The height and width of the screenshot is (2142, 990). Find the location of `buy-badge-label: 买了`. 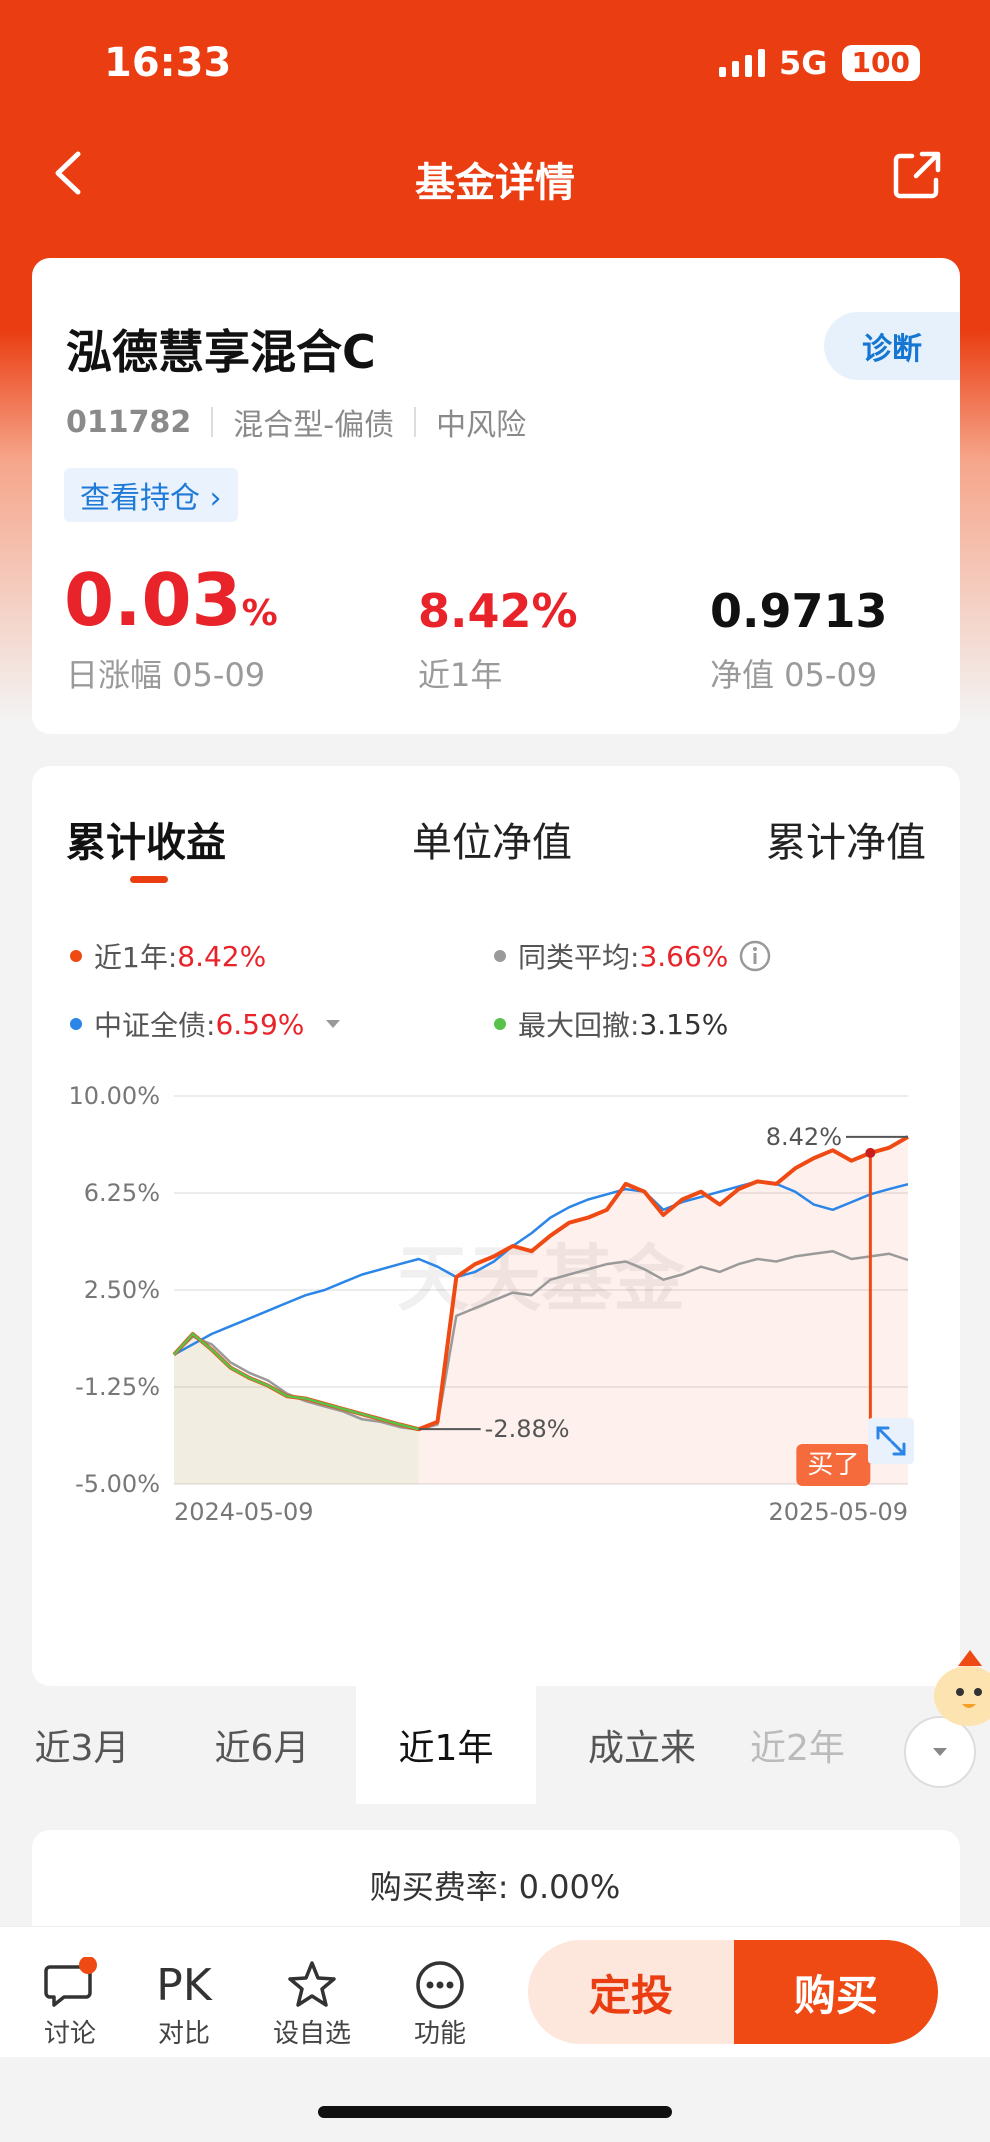

buy-badge-label: 买了 is located at coordinates (833, 1465).